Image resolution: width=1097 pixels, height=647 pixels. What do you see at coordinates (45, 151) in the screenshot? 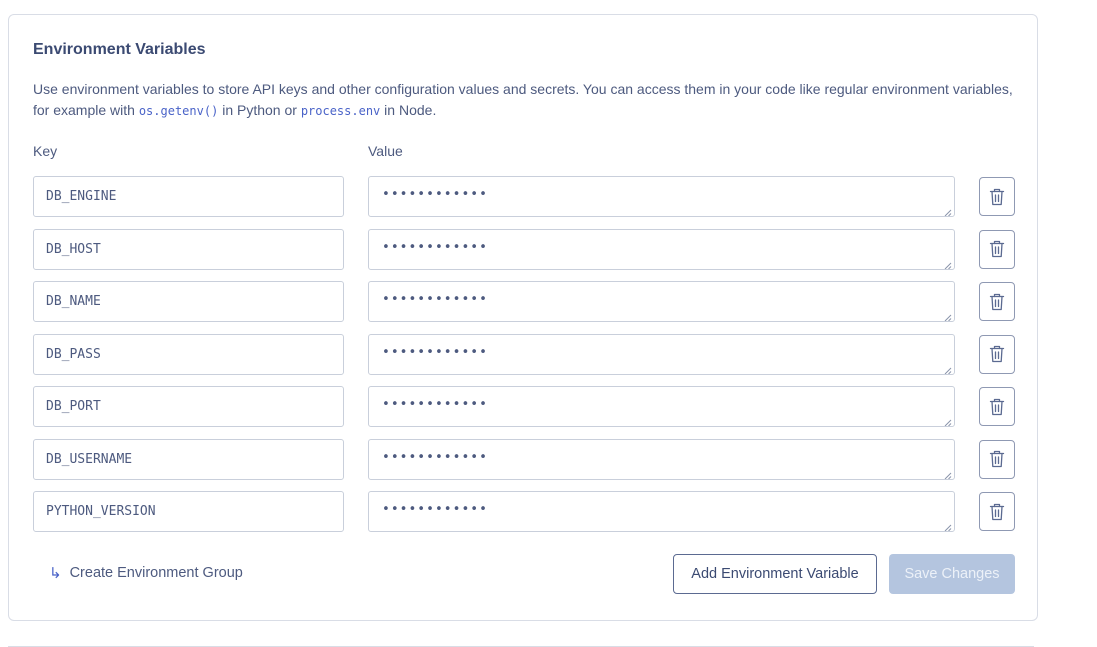
I see `key-column-label: Key` at bounding box center [45, 151].